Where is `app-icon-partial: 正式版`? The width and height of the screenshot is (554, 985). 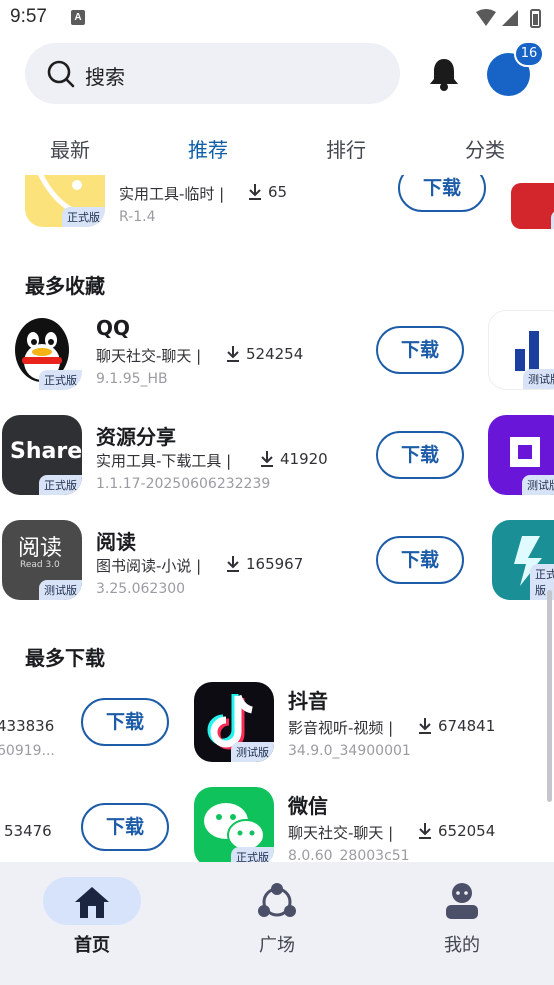 app-icon-partial: 正式版 is located at coordinates (523, 560).